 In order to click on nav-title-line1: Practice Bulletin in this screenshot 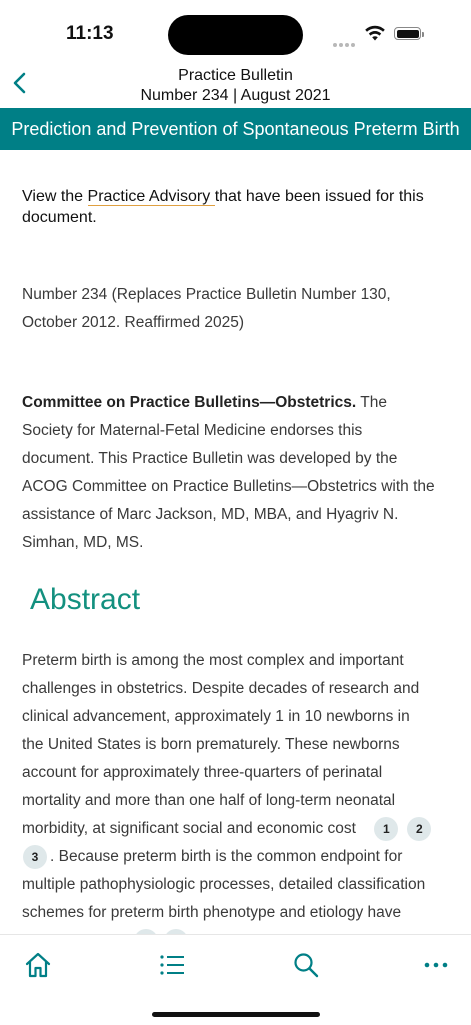, I will do `click(235, 75)`.